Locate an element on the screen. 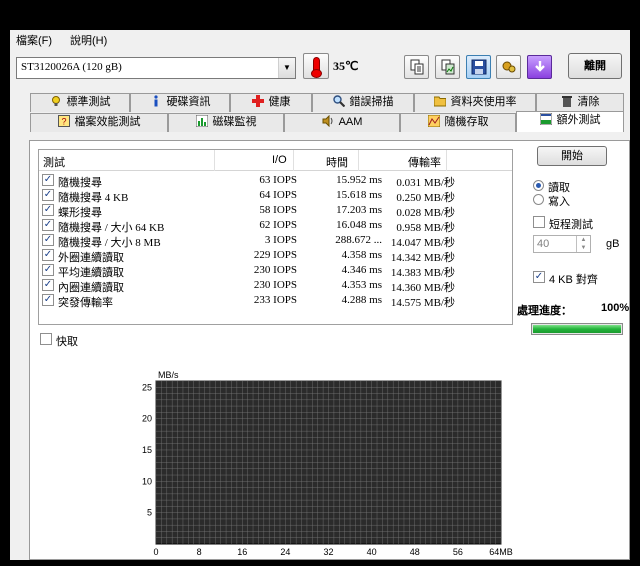  copy-text-icon is located at coordinates (416, 67).